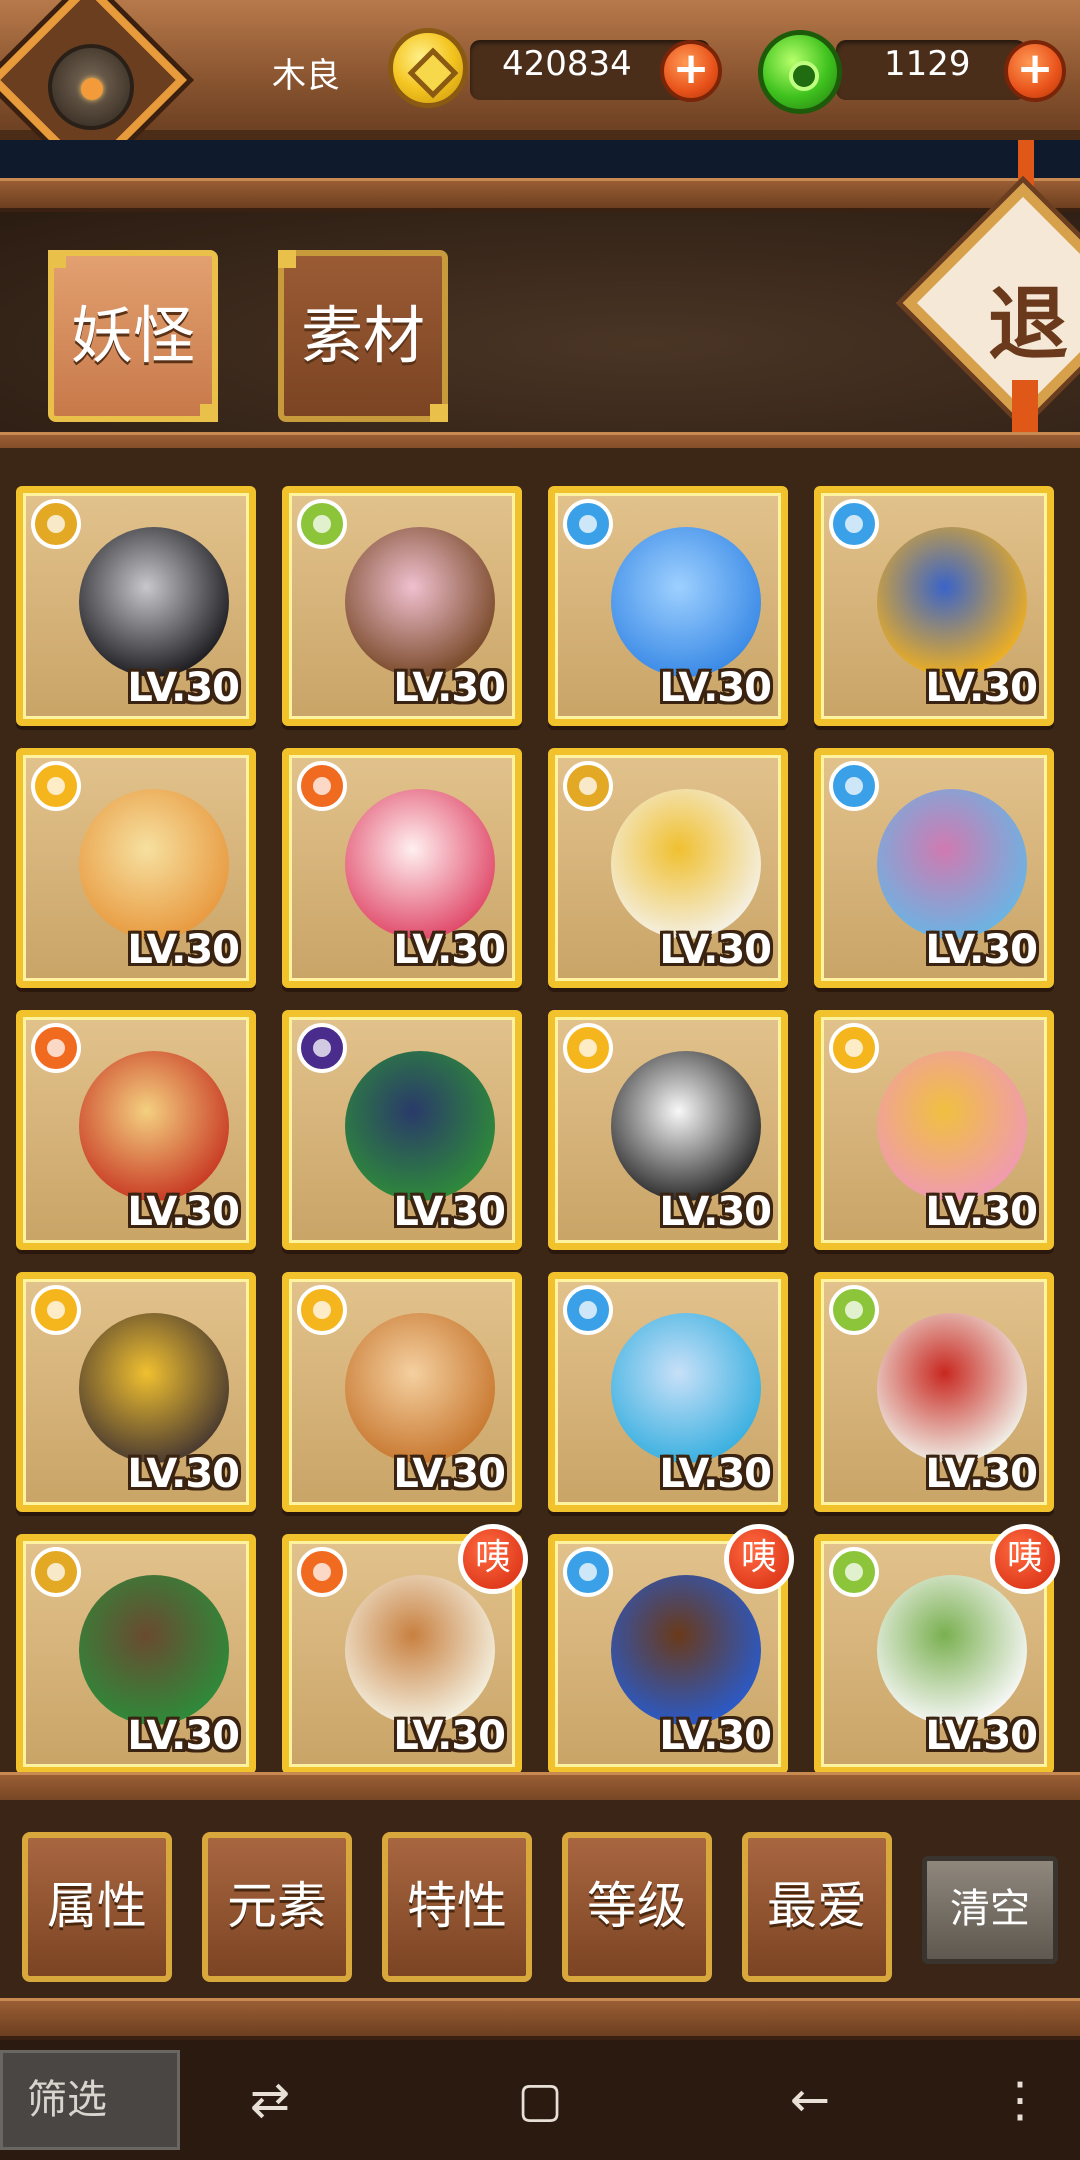  What do you see at coordinates (691, 71) in the screenshot?
I see `add-coins-button: +` at bounding box center [691, 71].